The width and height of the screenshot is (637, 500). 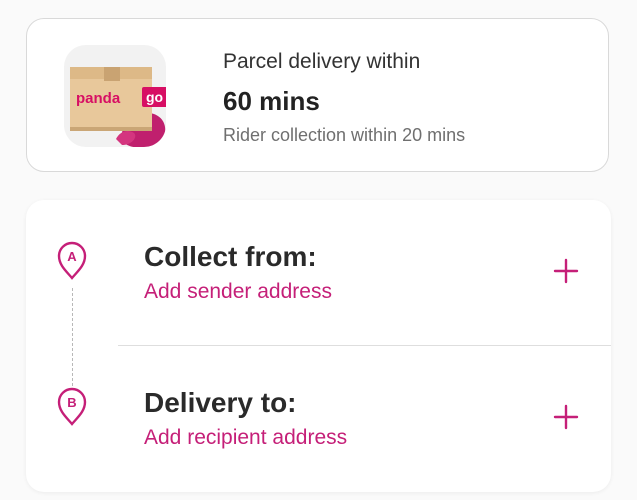 What do you see at coordinates (98, 98) in the screenshot?
I see `logo-text-panda: panda` at bounding box center [98, 98].